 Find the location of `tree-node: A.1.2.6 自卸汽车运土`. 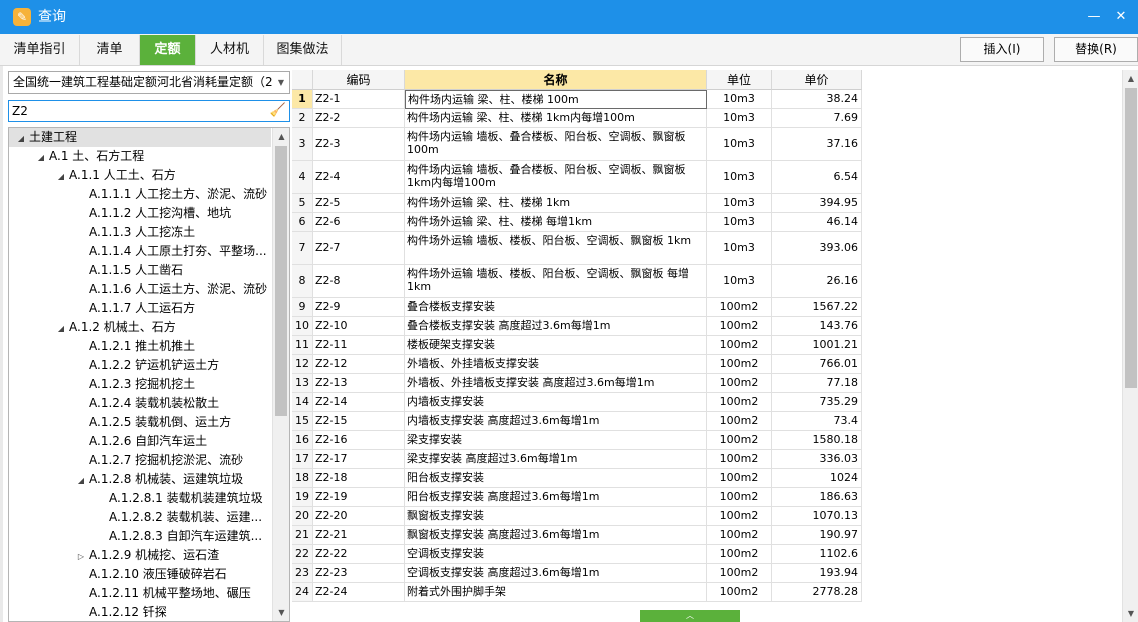

tree-node: A.1.2.6 自卸汽车运土 is located at coordinates (140, 441).